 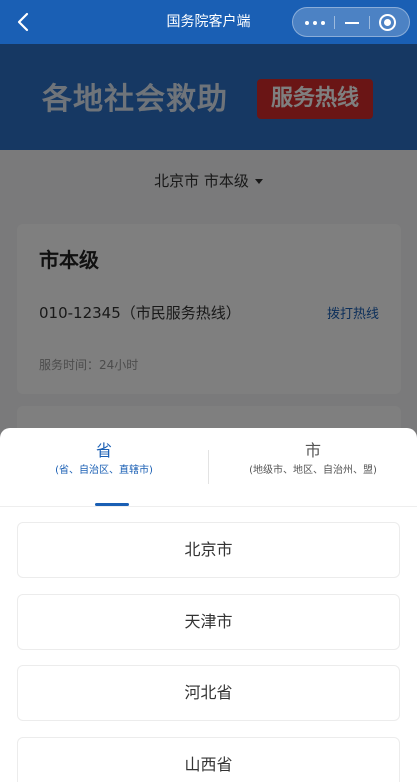 I want to click on province-option: 河北省, so click(x=208, y=693).